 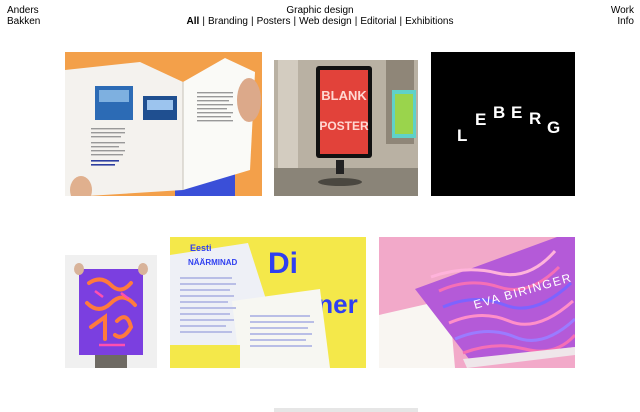 I want to click on filter-branding: Branding, so click(x=228, y=21).